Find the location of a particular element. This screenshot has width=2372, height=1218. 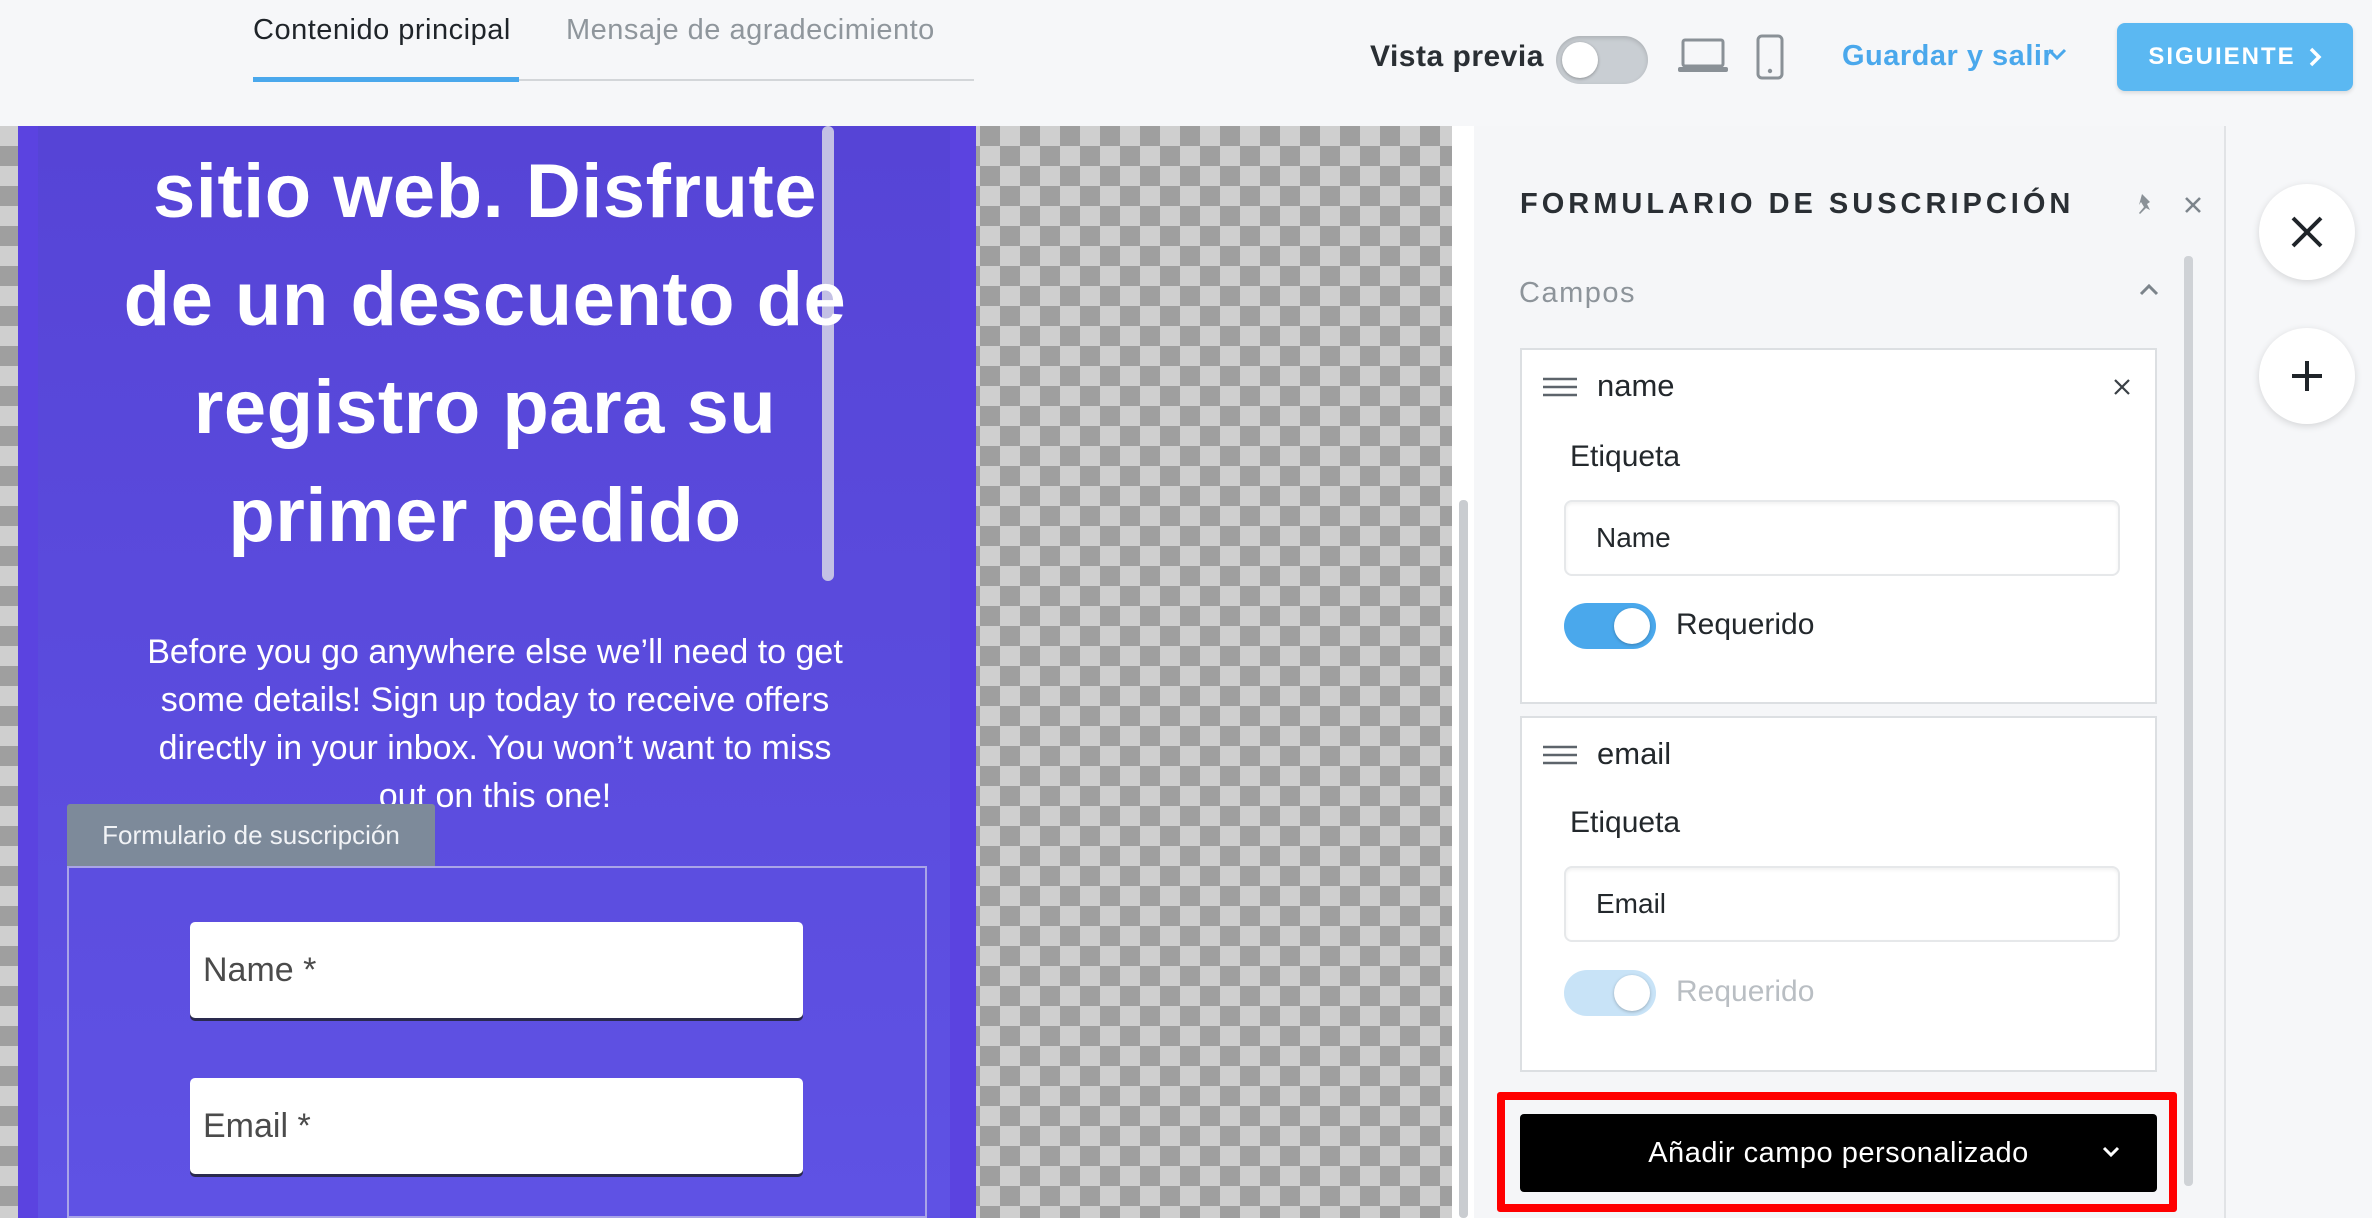

field-card-email: email Etiqueta Email Requerido is located at coordinates (1838, 894).